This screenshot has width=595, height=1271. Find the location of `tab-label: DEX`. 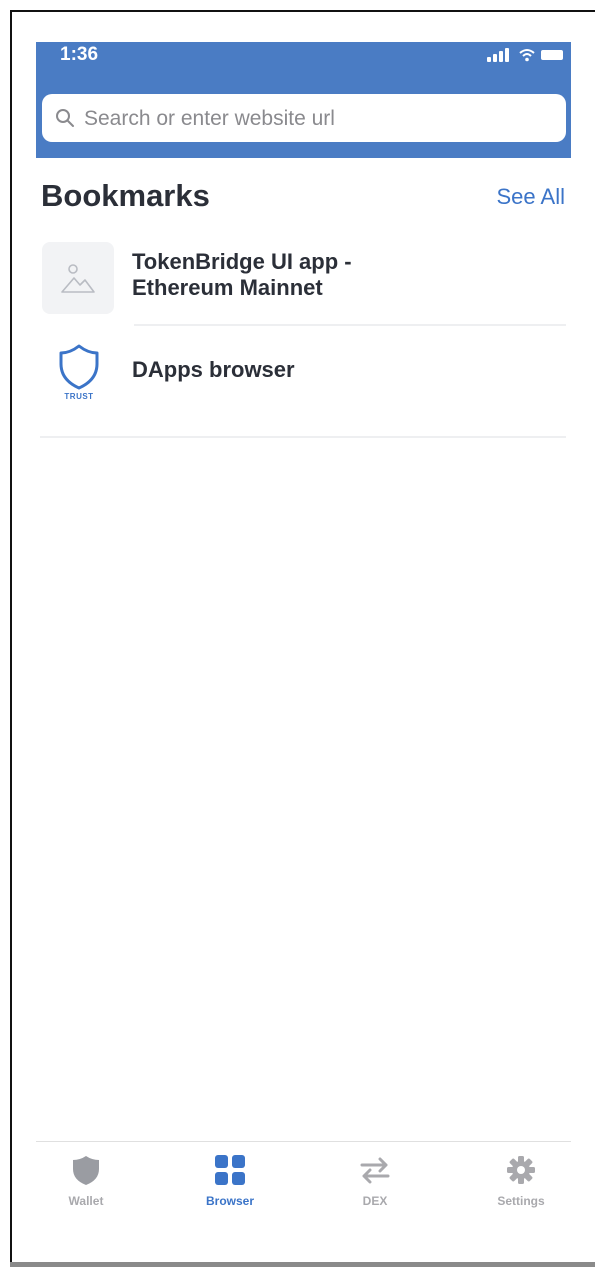

tab-label: DEX is located at coordinates (375, 1201).